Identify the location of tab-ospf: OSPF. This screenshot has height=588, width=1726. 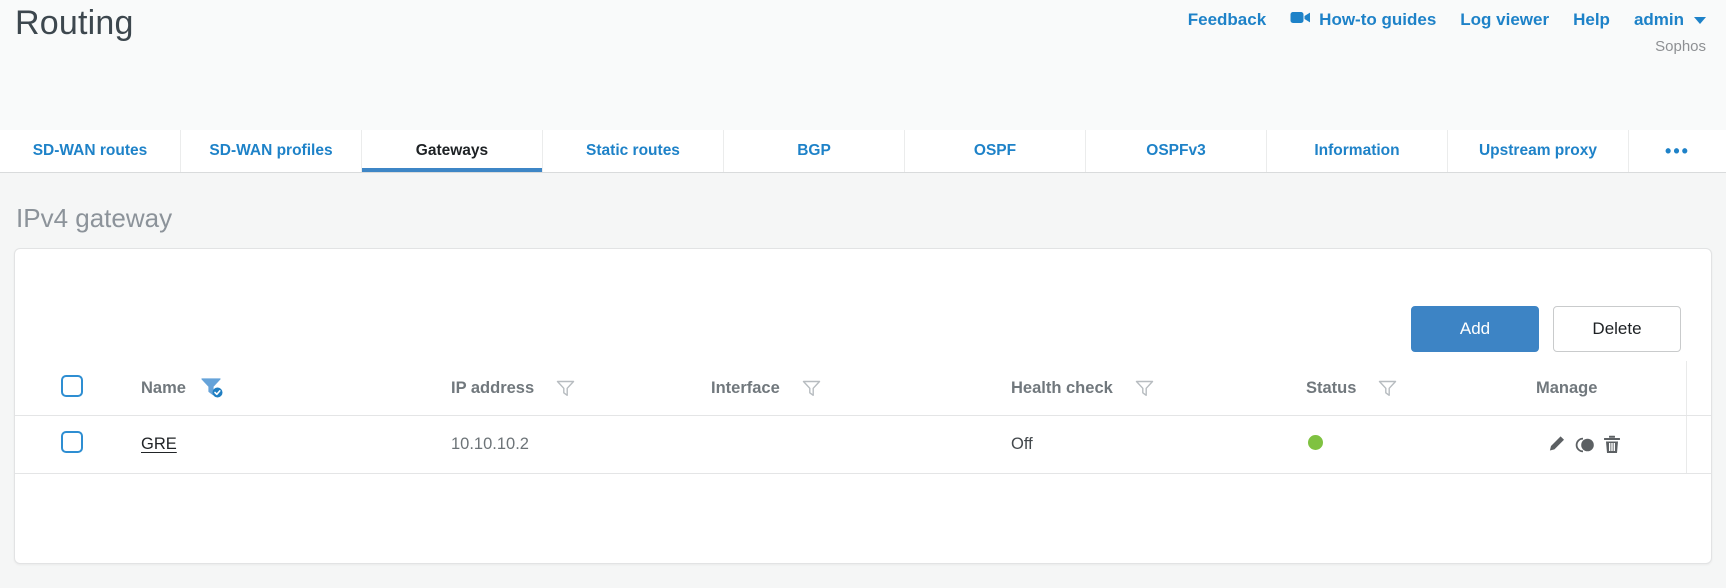
(995, 151).